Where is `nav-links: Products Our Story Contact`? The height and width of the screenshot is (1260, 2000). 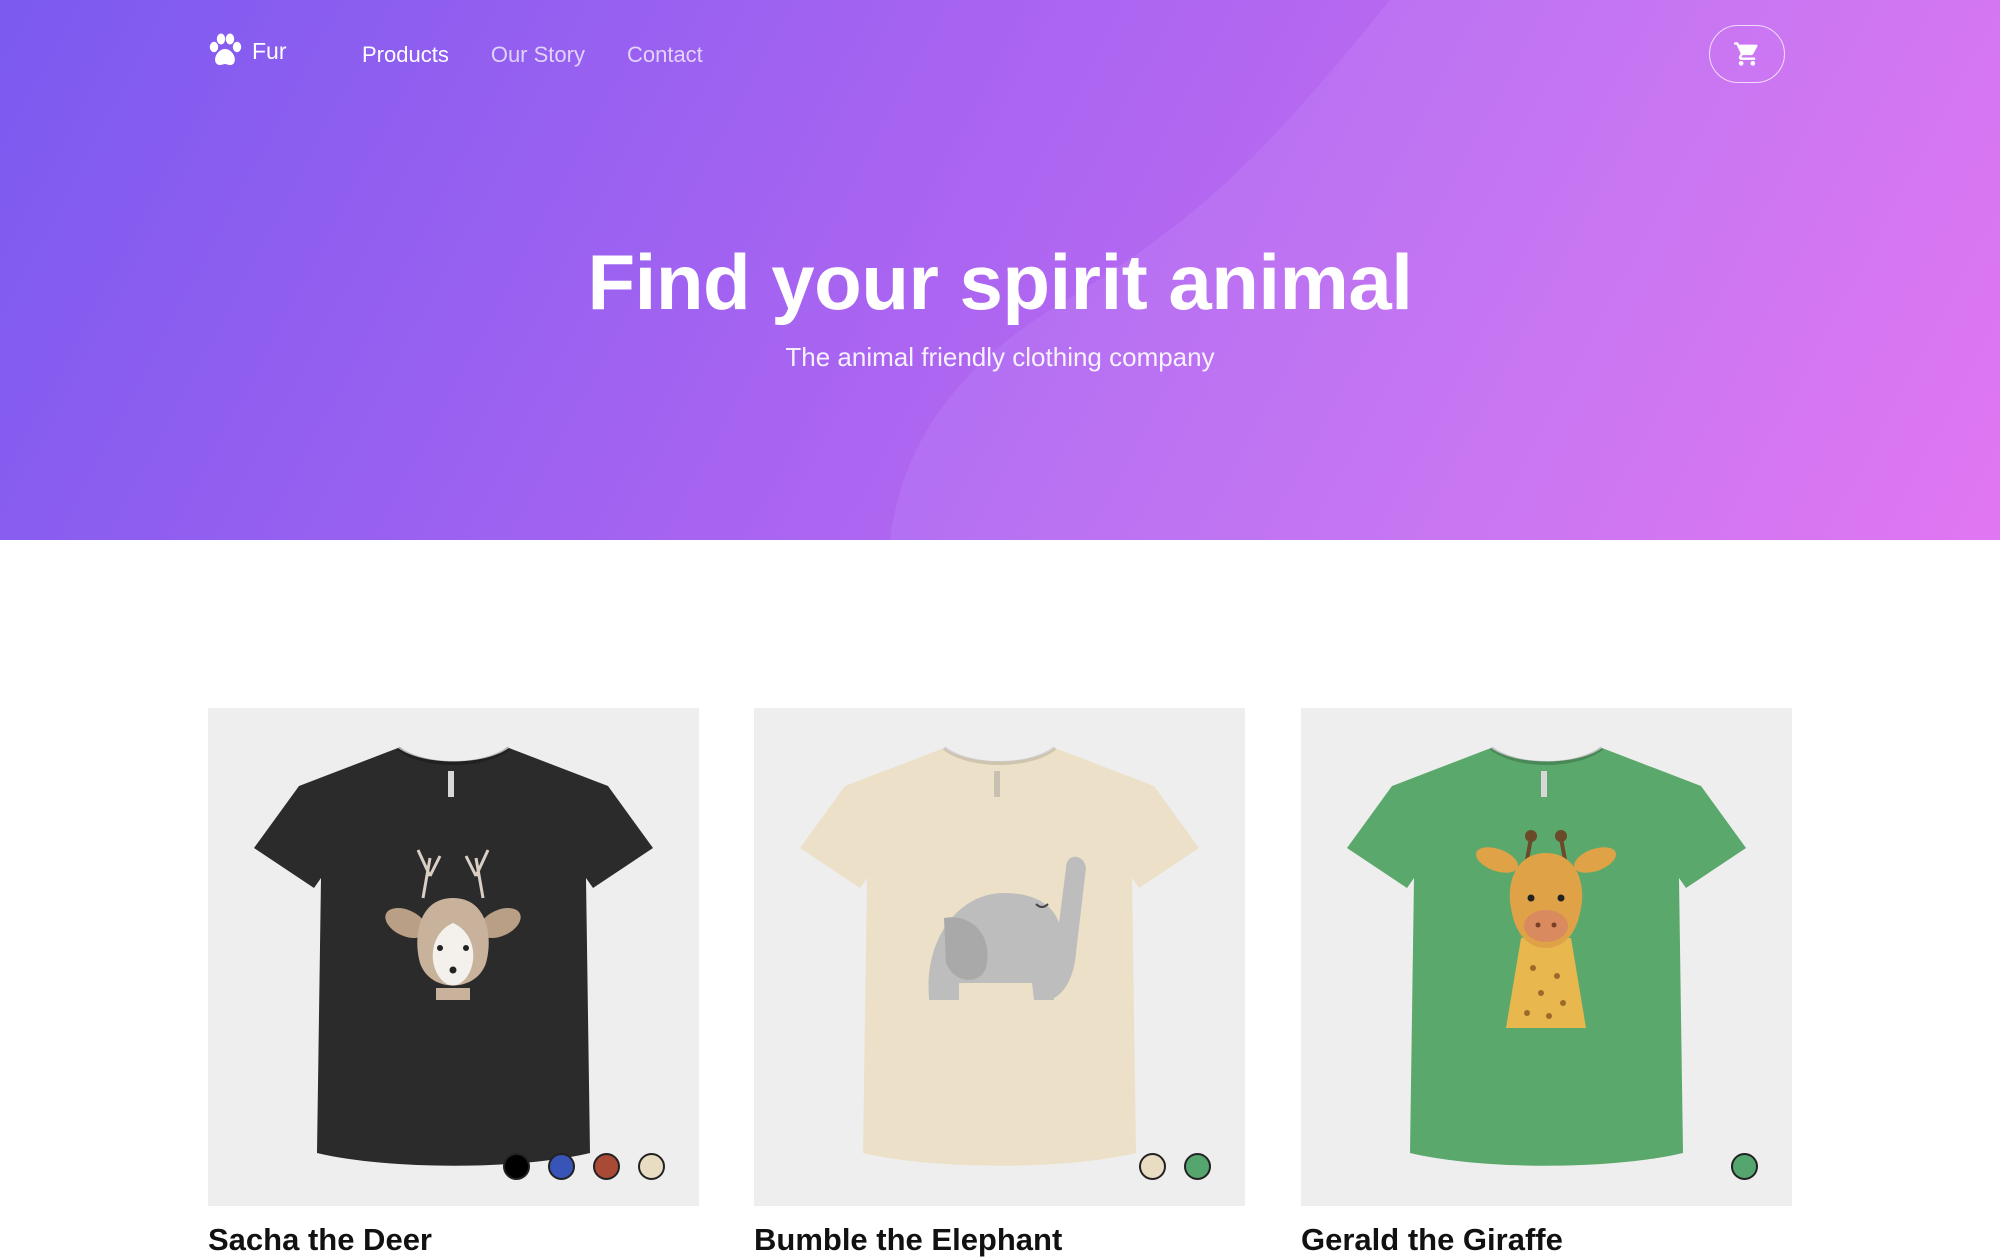
nav-links: Products Our Story Contact is located at coordinates (553, 55).